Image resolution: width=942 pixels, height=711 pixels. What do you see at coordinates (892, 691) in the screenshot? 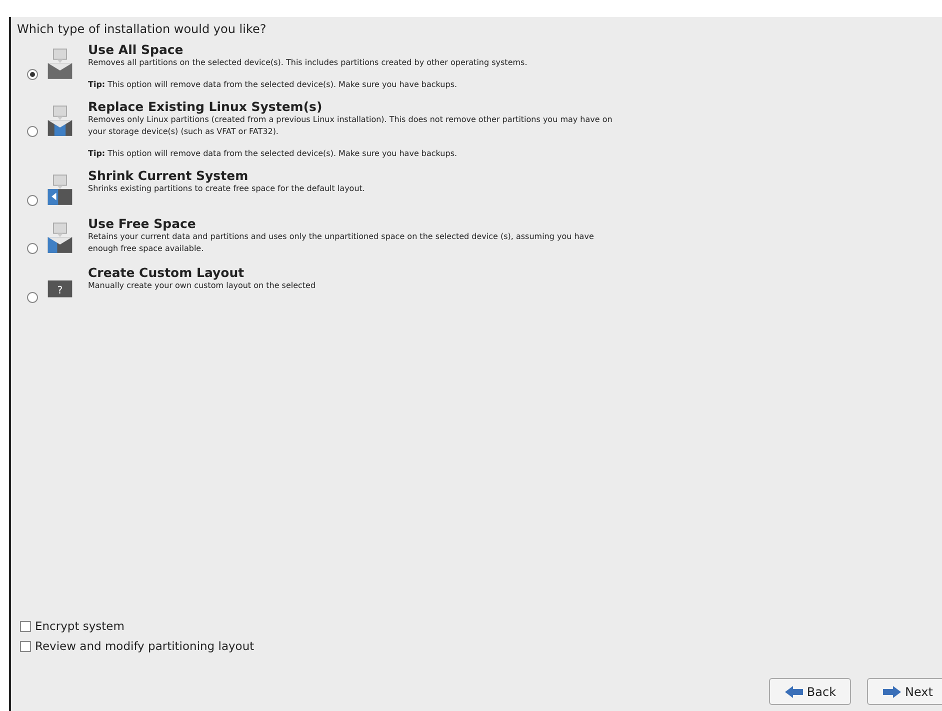
I see `right-arrow-icon` at bounding box center [892, 691].